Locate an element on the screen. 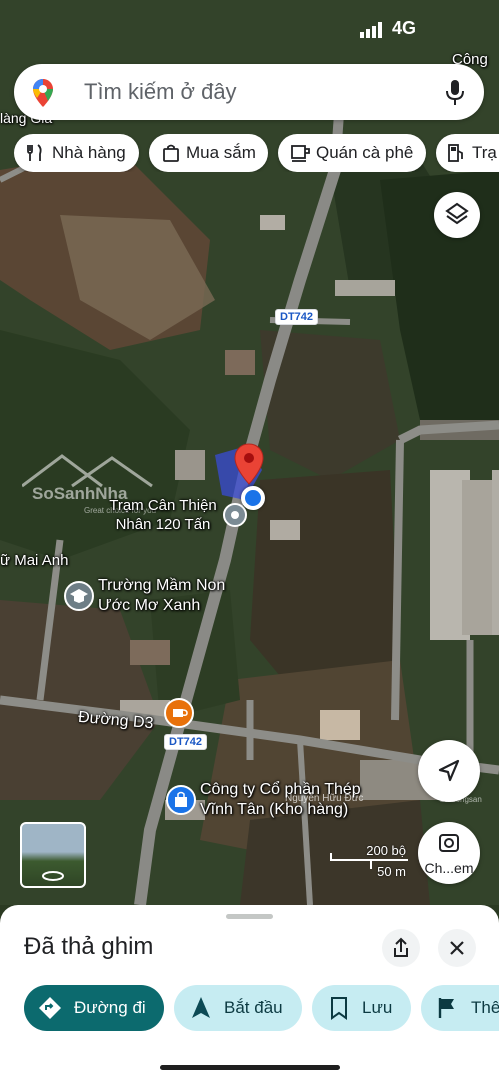 This screenshot has width=499, height=1080. start-label: Bắt đầu is located at coordinates (253, 1007).